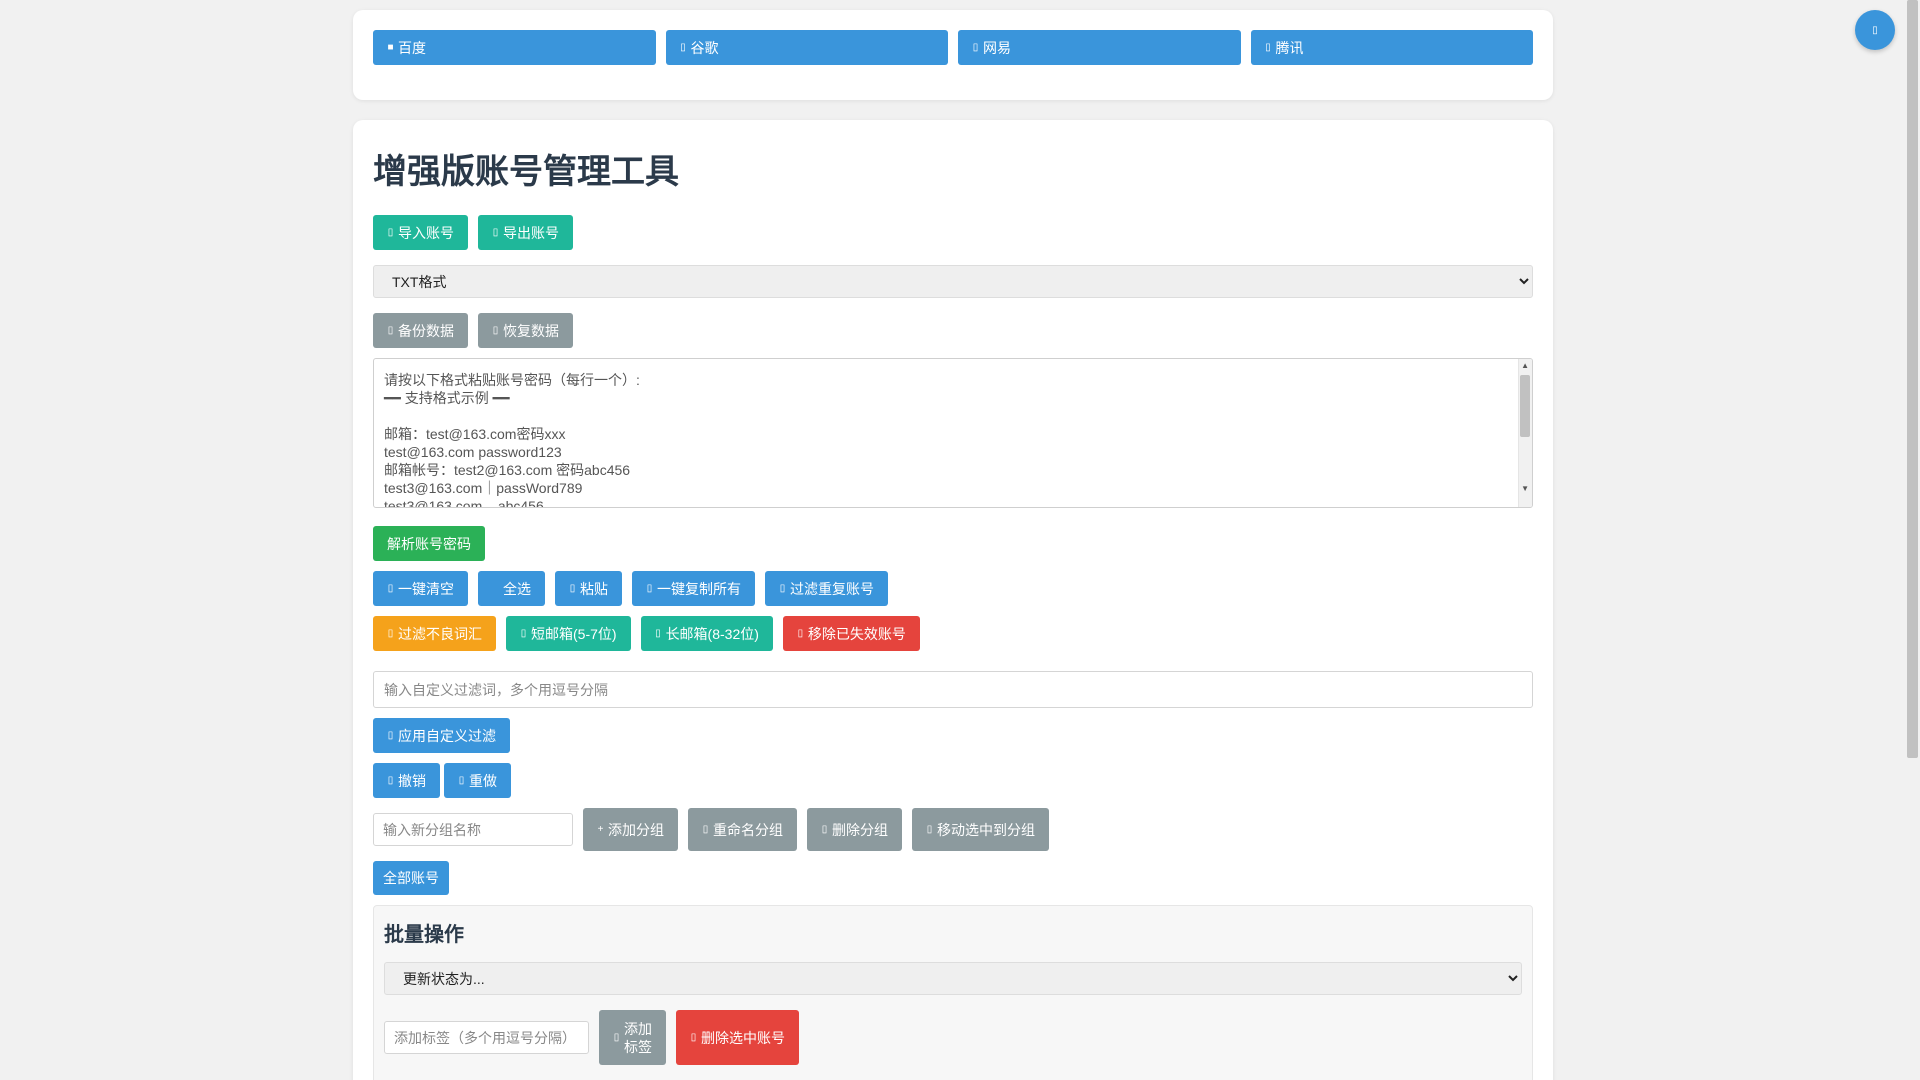  I want to click on redo-label: 重做, so click(483, 780).